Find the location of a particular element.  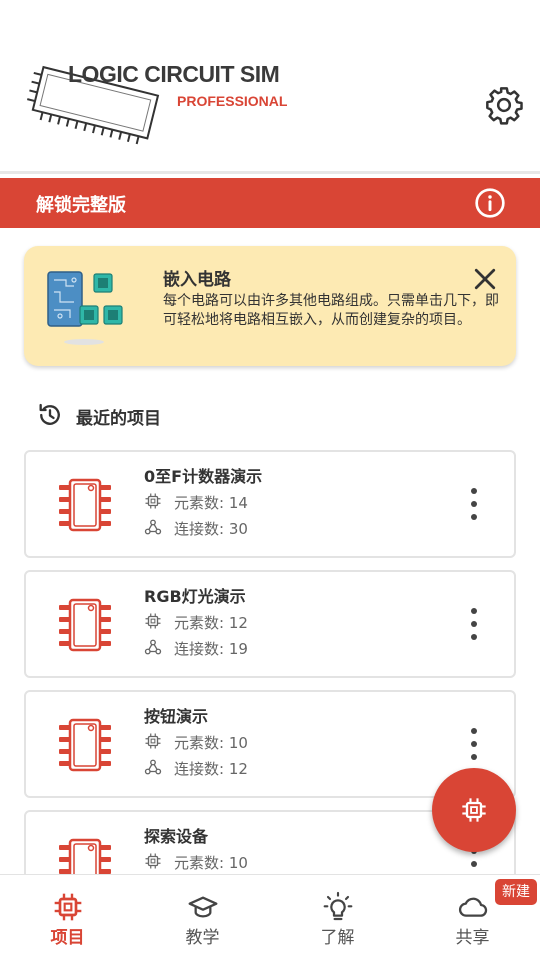

connection-count-label: 连接数: 30 is located at coordinates (211, 529).